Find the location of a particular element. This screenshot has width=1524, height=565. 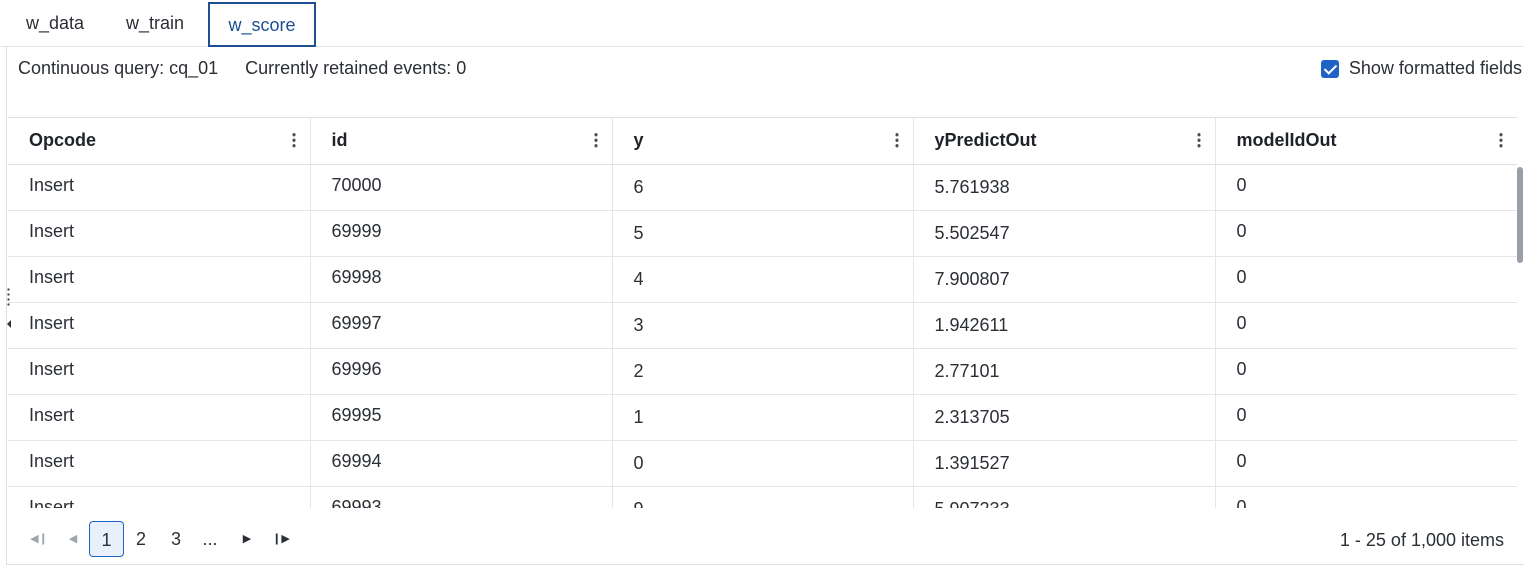

show-formatted-fields-toggle: Show formatted fields is located at coordinates (1421, 68).